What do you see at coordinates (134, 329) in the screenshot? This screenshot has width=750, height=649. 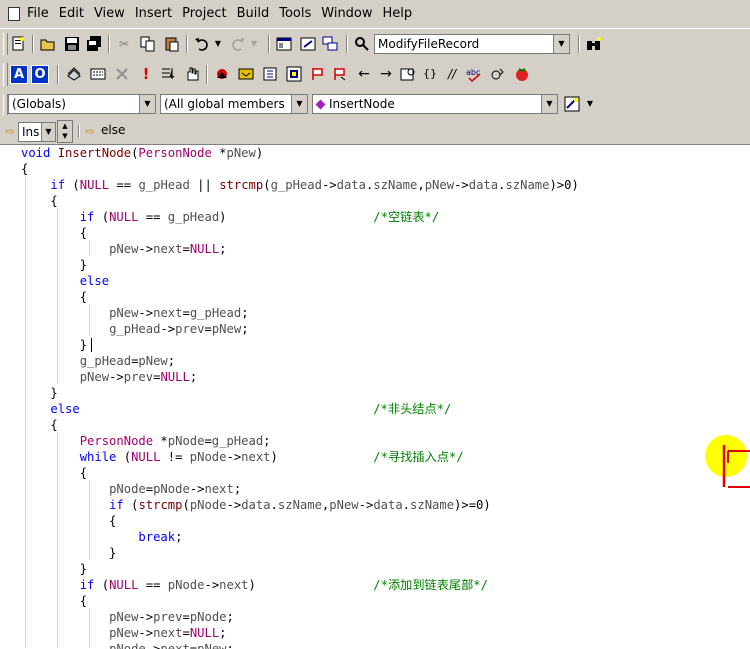 I see `code-line: g_pHead->prev=pNew;` at bounding box center [134, 329].